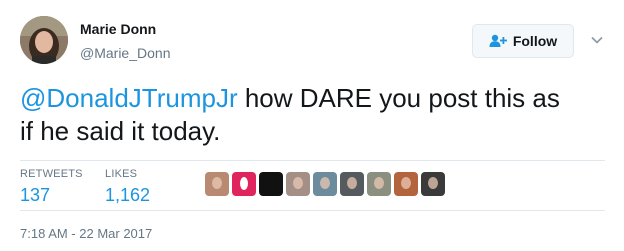 The height and width of the screenshot is (251, 624). What do you see at coordinates (535, 41) in the screenshot?
I see `follow-label: Follow` at bounding box center [535, 41].